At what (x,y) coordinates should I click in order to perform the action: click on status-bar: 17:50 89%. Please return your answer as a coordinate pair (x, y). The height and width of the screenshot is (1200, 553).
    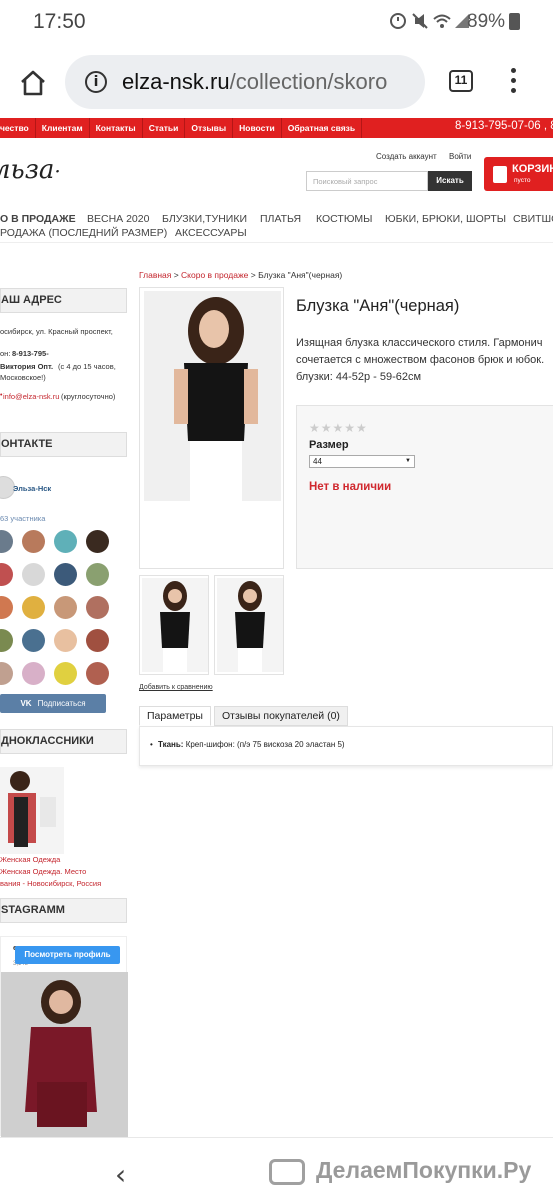
    Looking at the image, I should click on (276, 23).